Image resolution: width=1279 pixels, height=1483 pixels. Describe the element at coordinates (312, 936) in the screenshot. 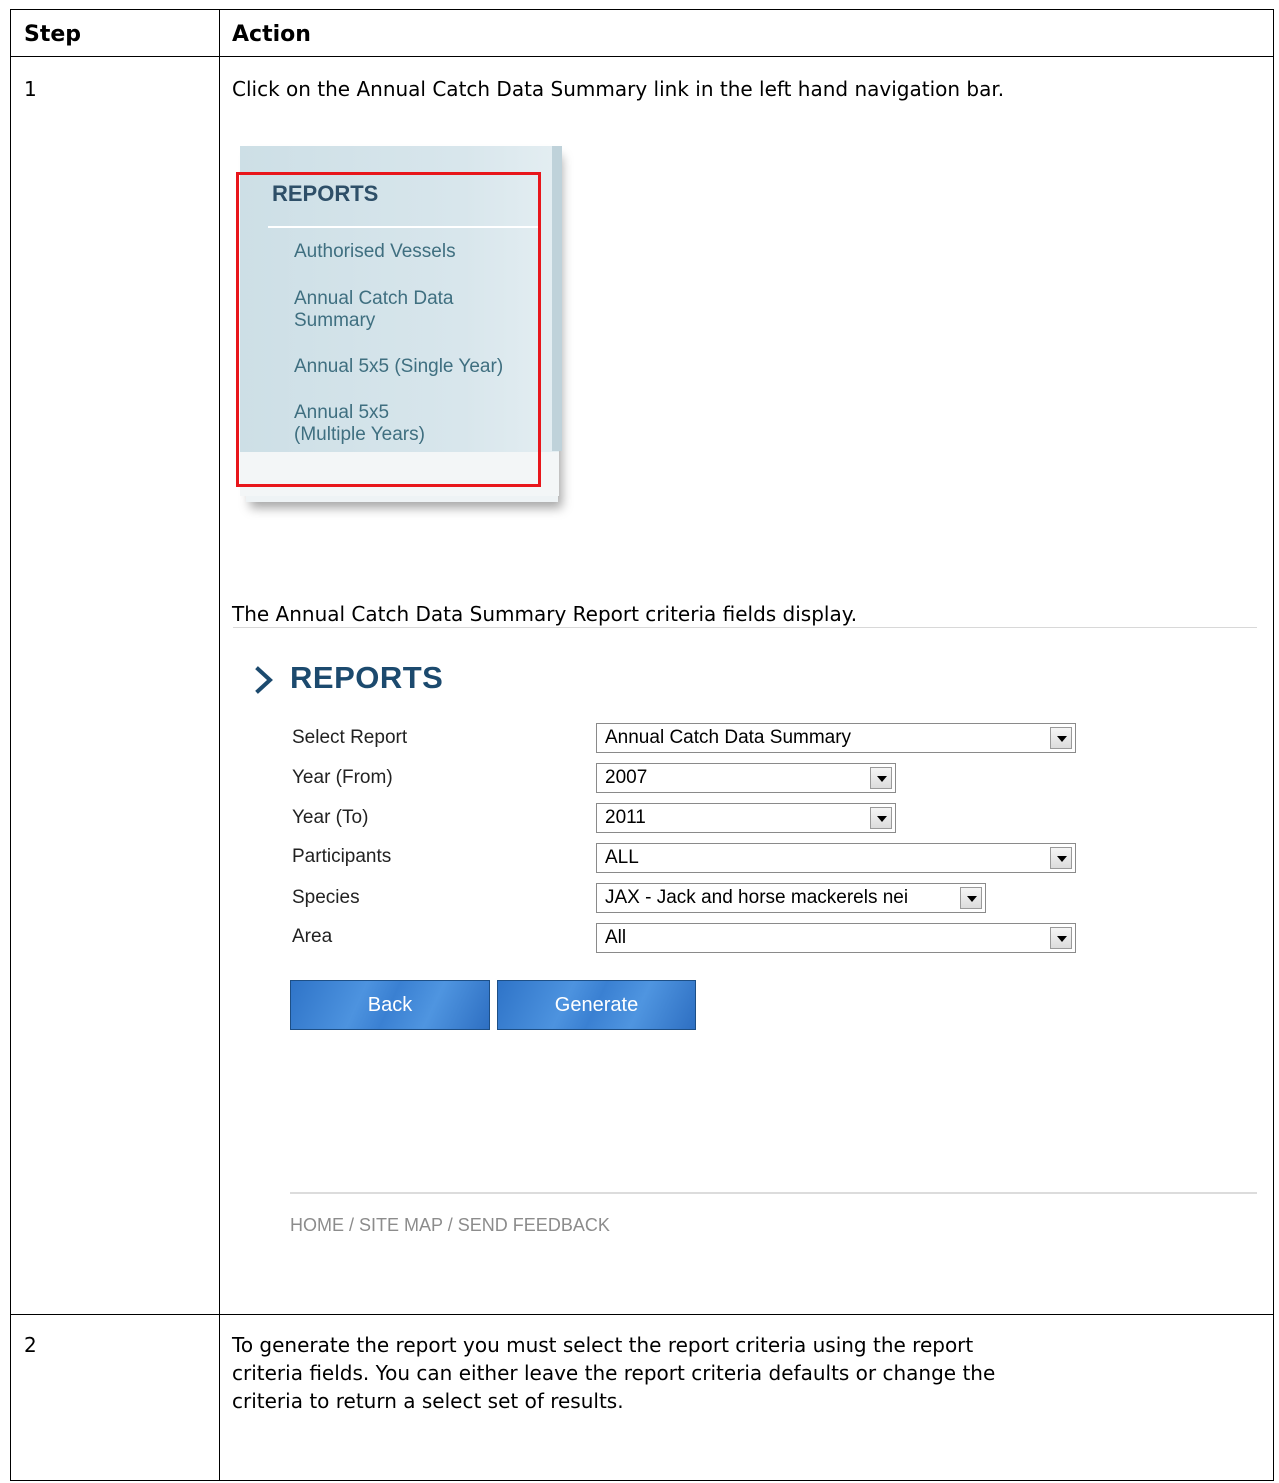

I see `area-label: Area` at that location.